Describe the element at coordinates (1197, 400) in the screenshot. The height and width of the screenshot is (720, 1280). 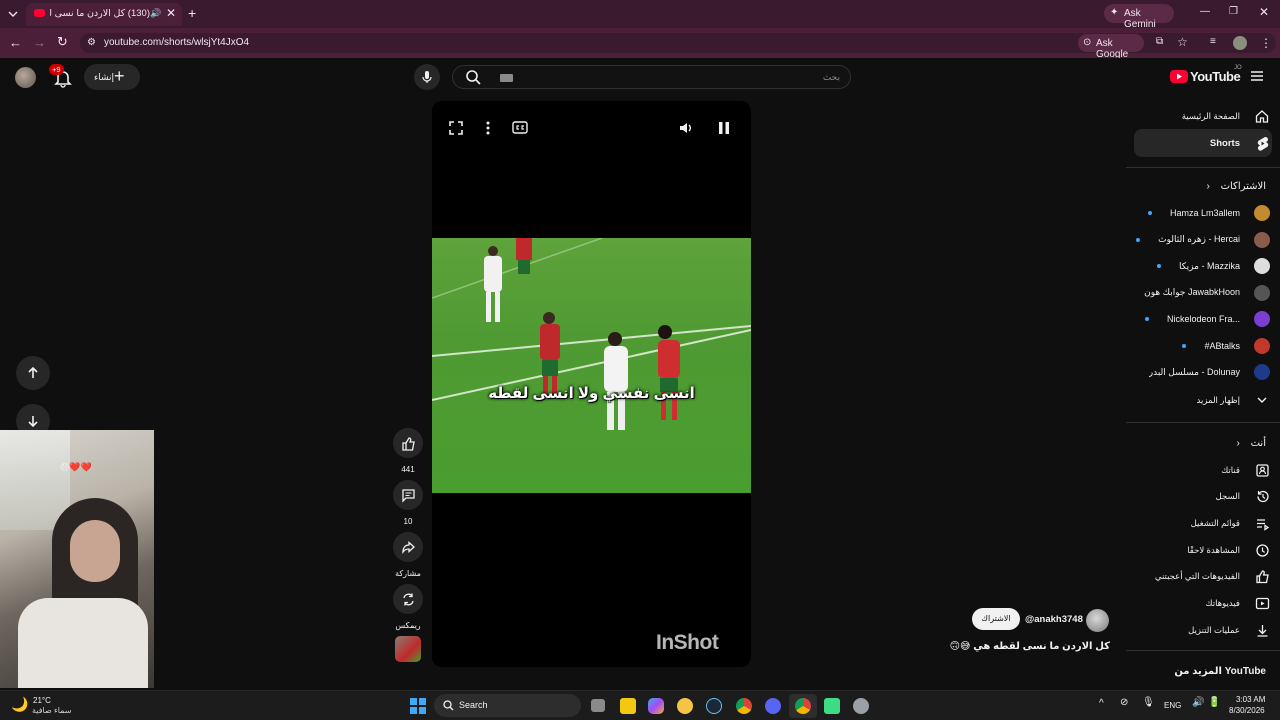
I see `sidebar-show-more: إظهار المزيد` at that location.